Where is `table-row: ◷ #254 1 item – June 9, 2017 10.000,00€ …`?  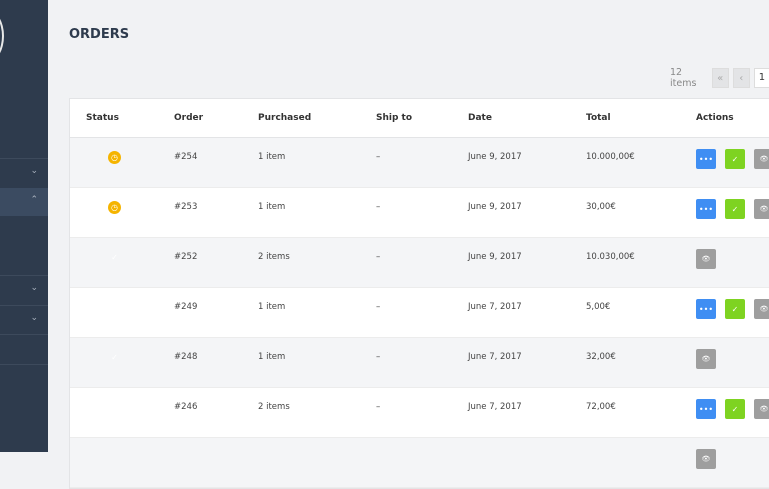
table-row: ◷ #254 1 item – June 9, 2017 10.000,00€ … is located at coordinates (419, 163).